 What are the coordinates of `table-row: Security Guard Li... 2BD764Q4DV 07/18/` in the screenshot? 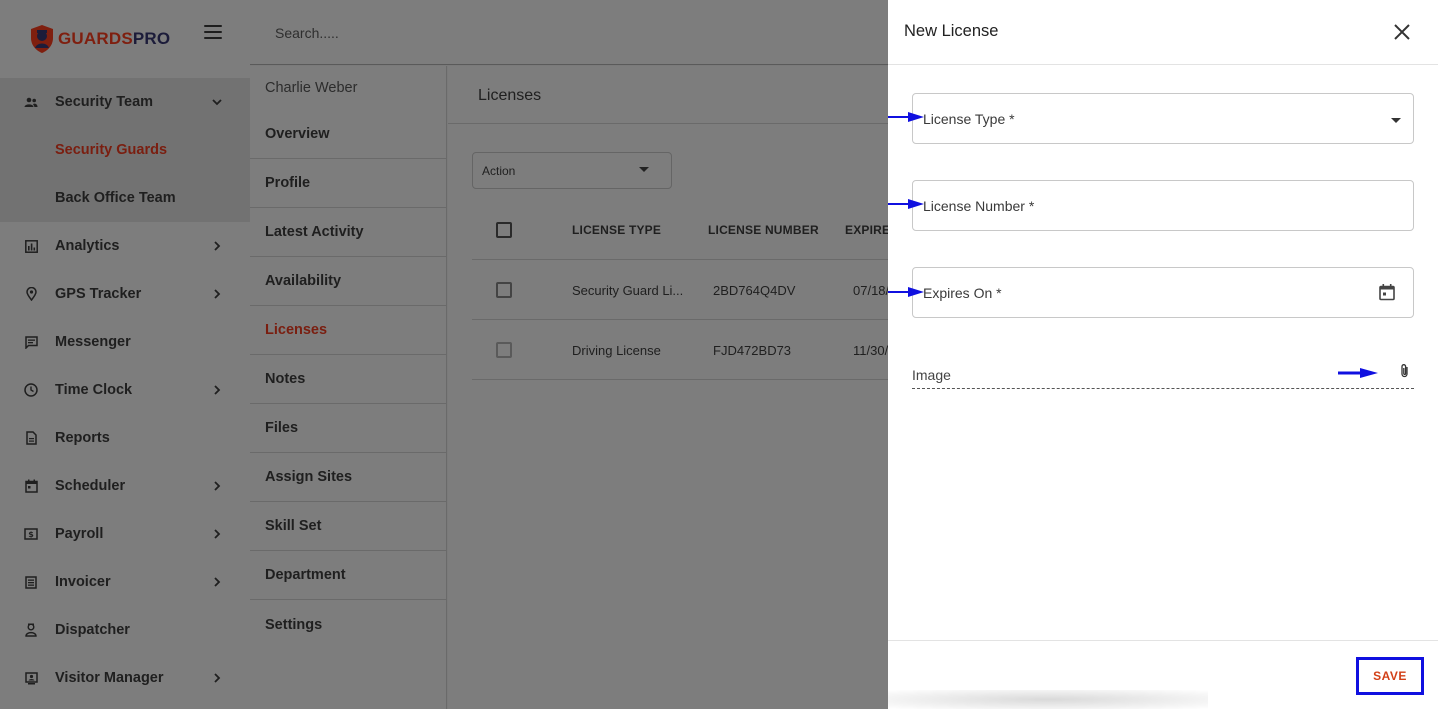 It's located at (680, 290).